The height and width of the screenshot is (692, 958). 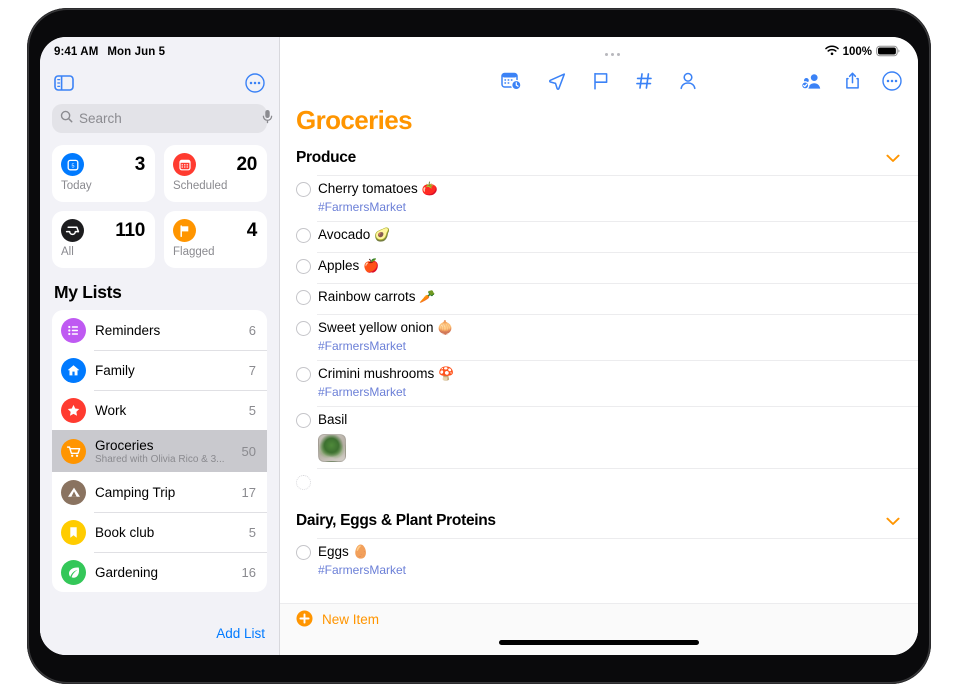 I want to click on sidebar-list-item-camping-trip: Camping Trip 17, so click(x=159, y=492).